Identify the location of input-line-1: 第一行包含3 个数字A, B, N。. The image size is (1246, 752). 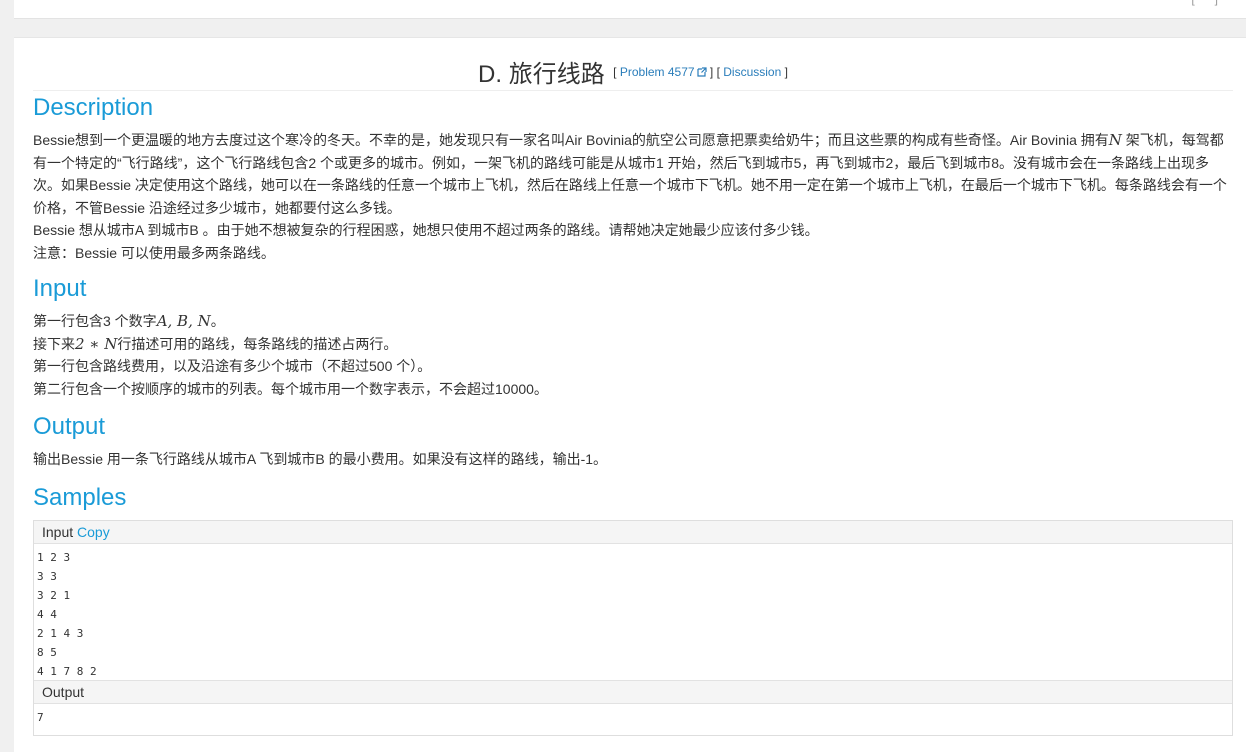
(633, 321).